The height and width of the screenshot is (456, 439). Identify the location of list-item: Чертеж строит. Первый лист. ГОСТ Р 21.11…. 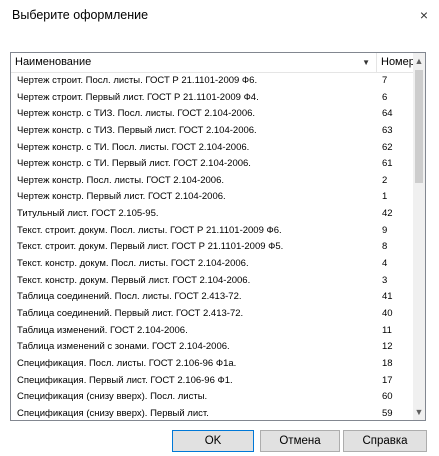
(213, 98).